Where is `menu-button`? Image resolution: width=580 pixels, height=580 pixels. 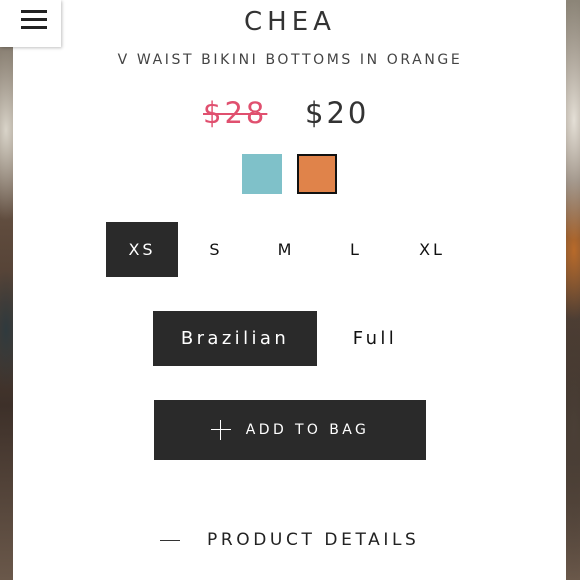
menu-button is located at coordinates (30, 23).